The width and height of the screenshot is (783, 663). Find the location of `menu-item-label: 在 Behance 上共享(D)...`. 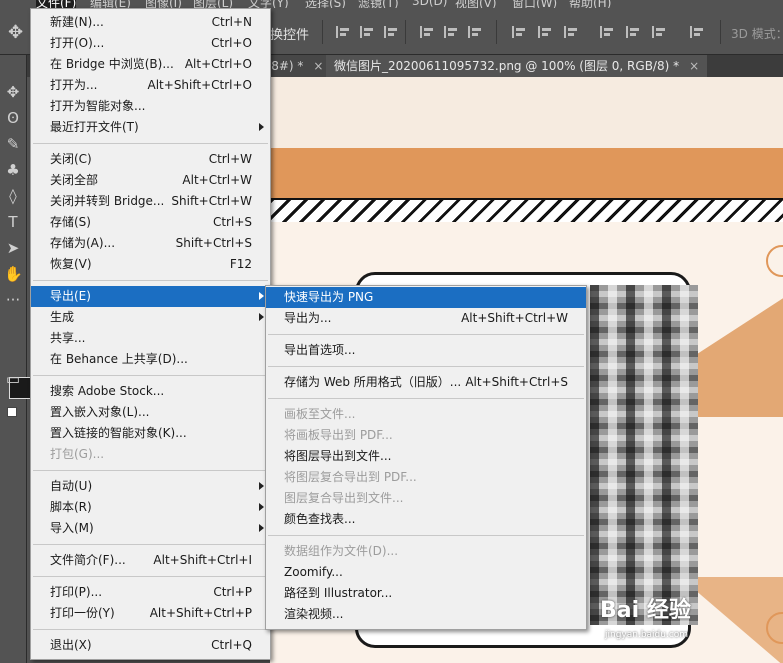

menu-item-label: 在 Behance 上共享(D)... is located at coordinates (119, 359).